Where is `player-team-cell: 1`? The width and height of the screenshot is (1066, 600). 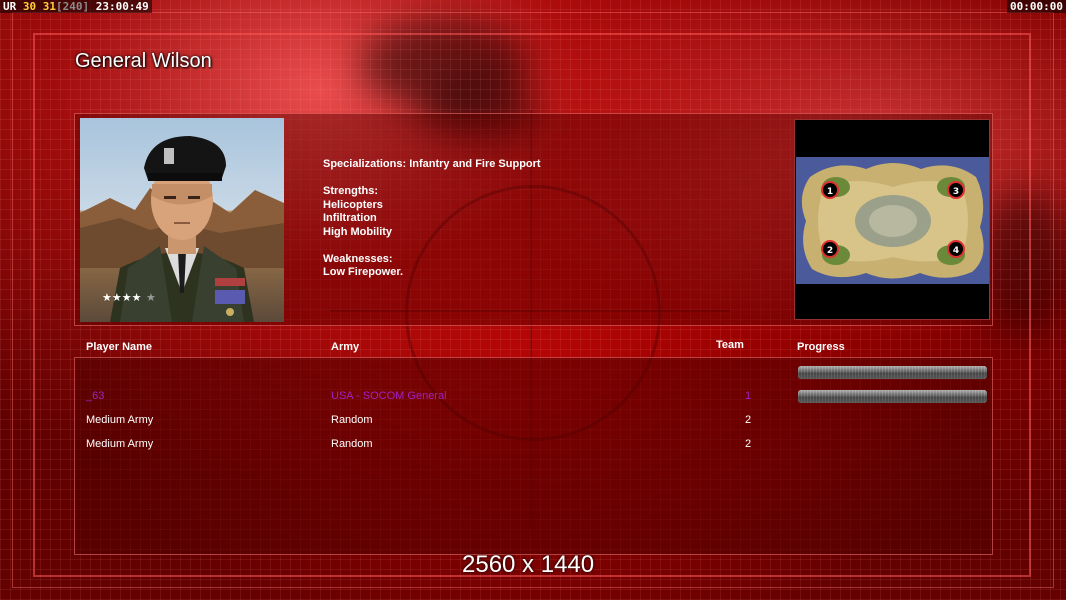
player-team-cell: 1 is located at coordinates (748, 396).